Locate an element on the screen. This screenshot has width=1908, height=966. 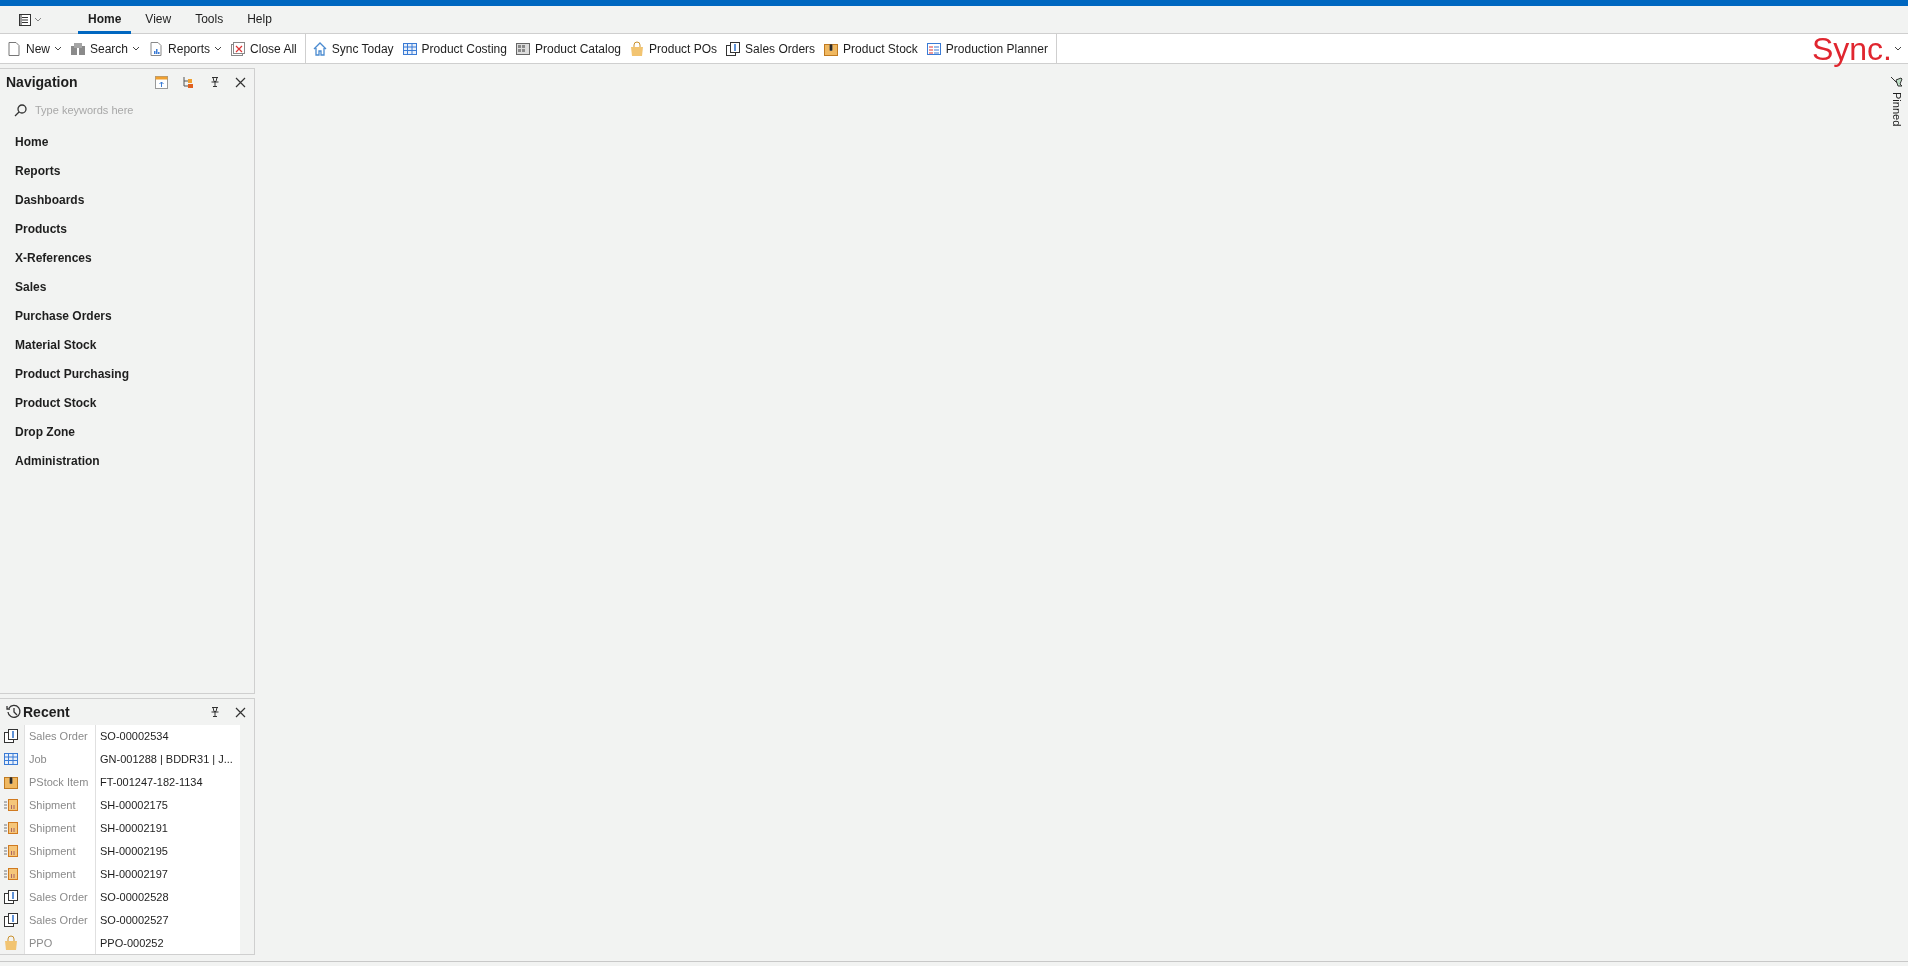
item-number: FT-001247-182-1134 is located at coordinates (151, 782).